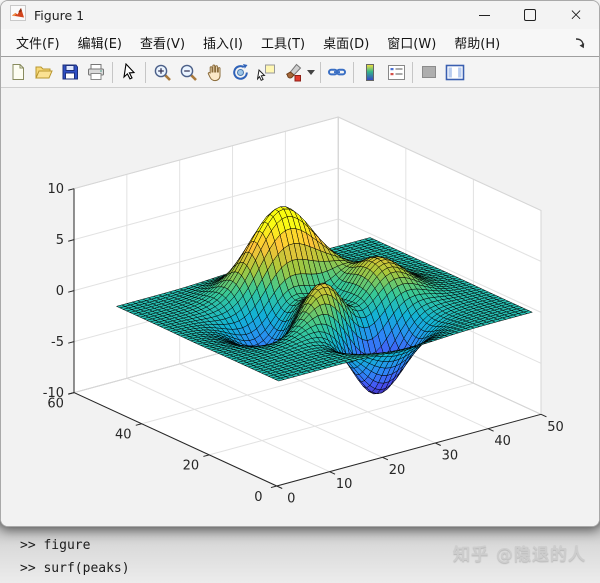 This screenshot has width=600, height=583. I want to click on open-folder-icon, so click(44, 72).